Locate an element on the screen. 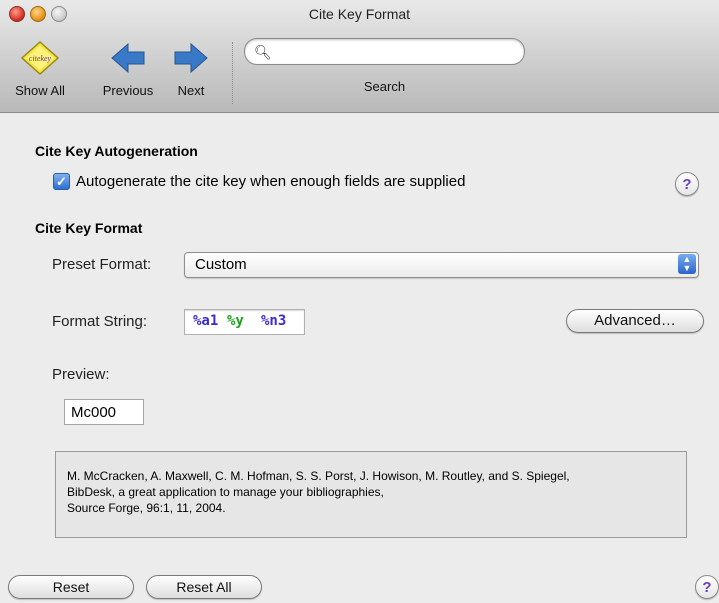  window-title: Cite Key Format is located at coordinates (359, 14).